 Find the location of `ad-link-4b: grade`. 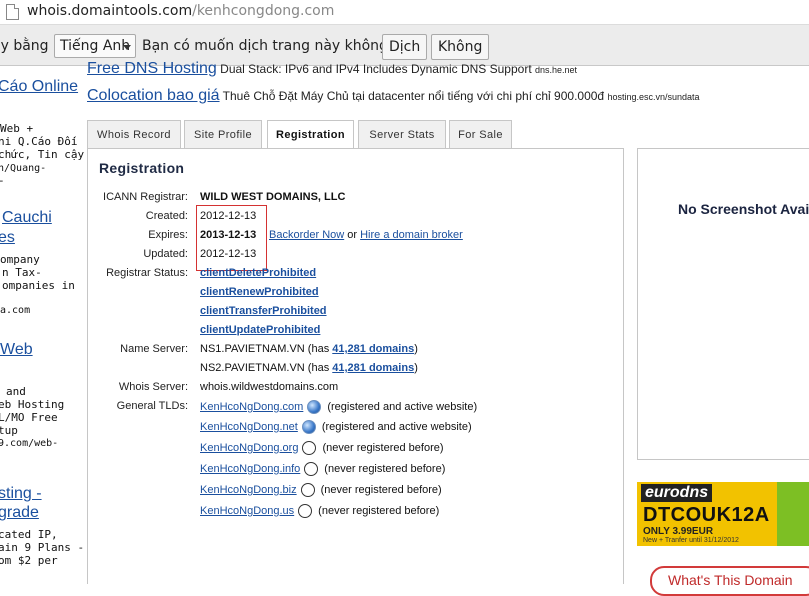

ad-link-4b: grade is located at coordinates (19, 513).